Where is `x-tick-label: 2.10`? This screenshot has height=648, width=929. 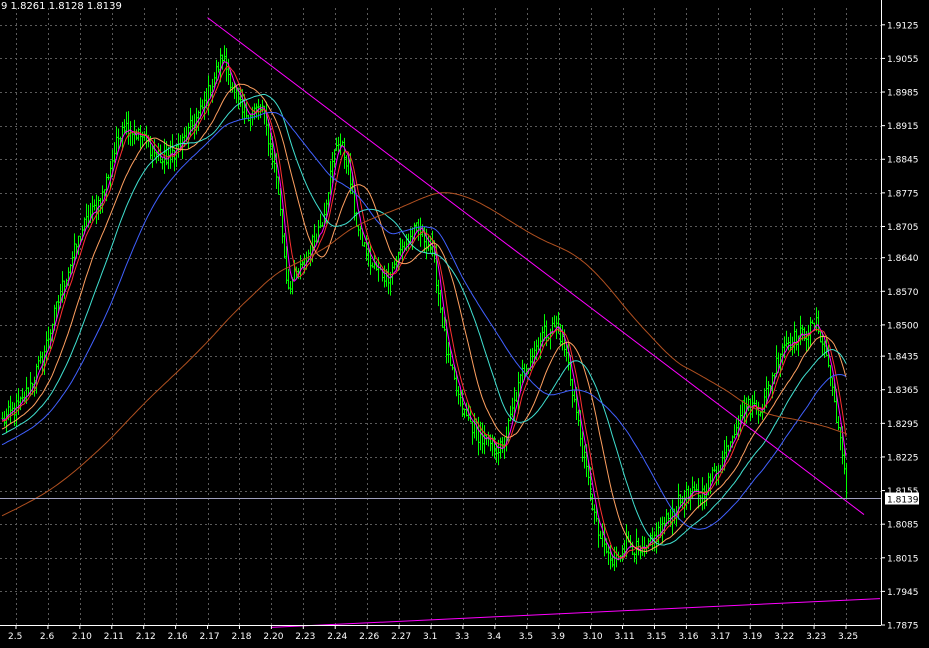 x-tick-label: 2.10 is located at coordinates (82, 637).